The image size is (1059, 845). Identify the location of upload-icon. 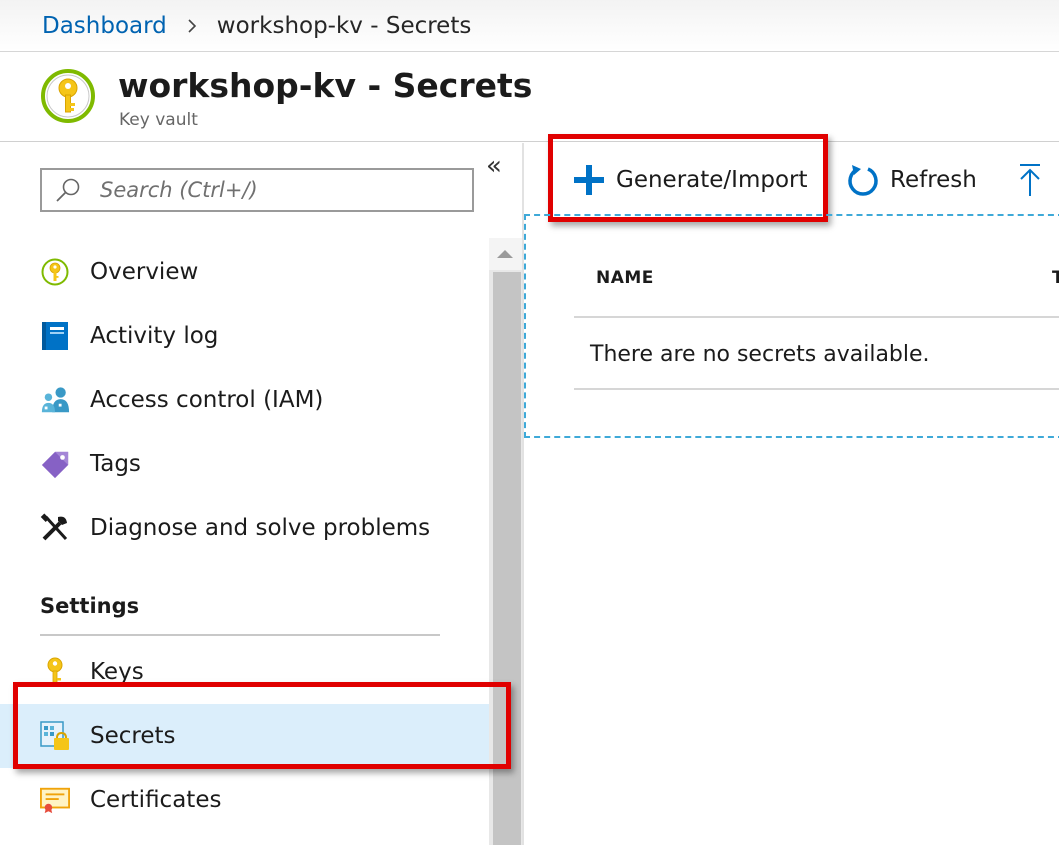
(1030, 180).